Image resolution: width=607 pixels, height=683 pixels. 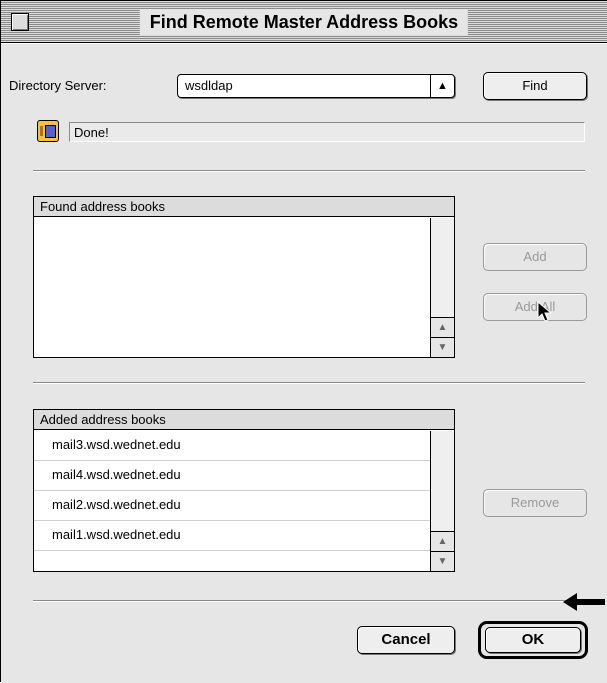 What do you see at coordinates (209, 85) in the screenshot?
I see `directory-server-value: wsdldap` at bounding box center [209, 85].